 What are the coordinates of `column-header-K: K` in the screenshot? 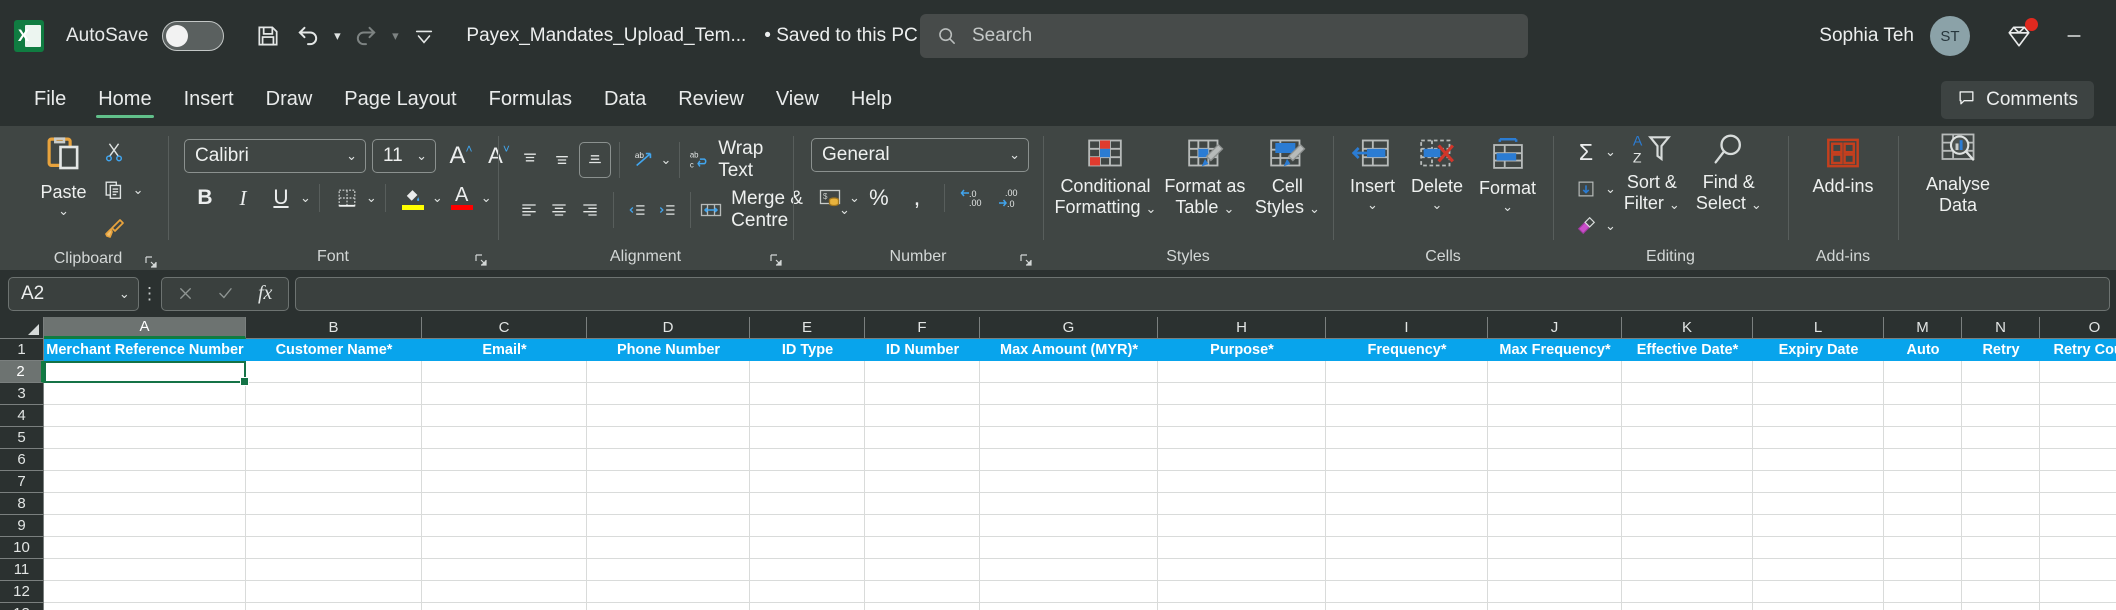 It's located at (1687, 328).